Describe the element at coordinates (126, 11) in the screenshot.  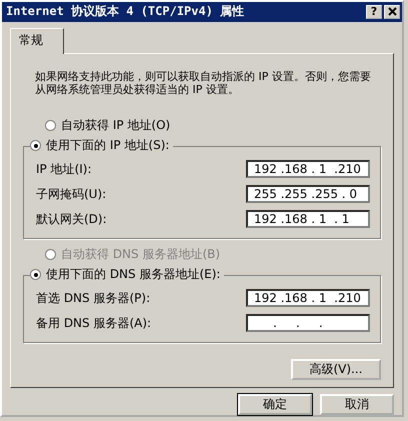
I see `window-title: Internet 协议版本 4 (TCP/IPv4) 属性` at that location.